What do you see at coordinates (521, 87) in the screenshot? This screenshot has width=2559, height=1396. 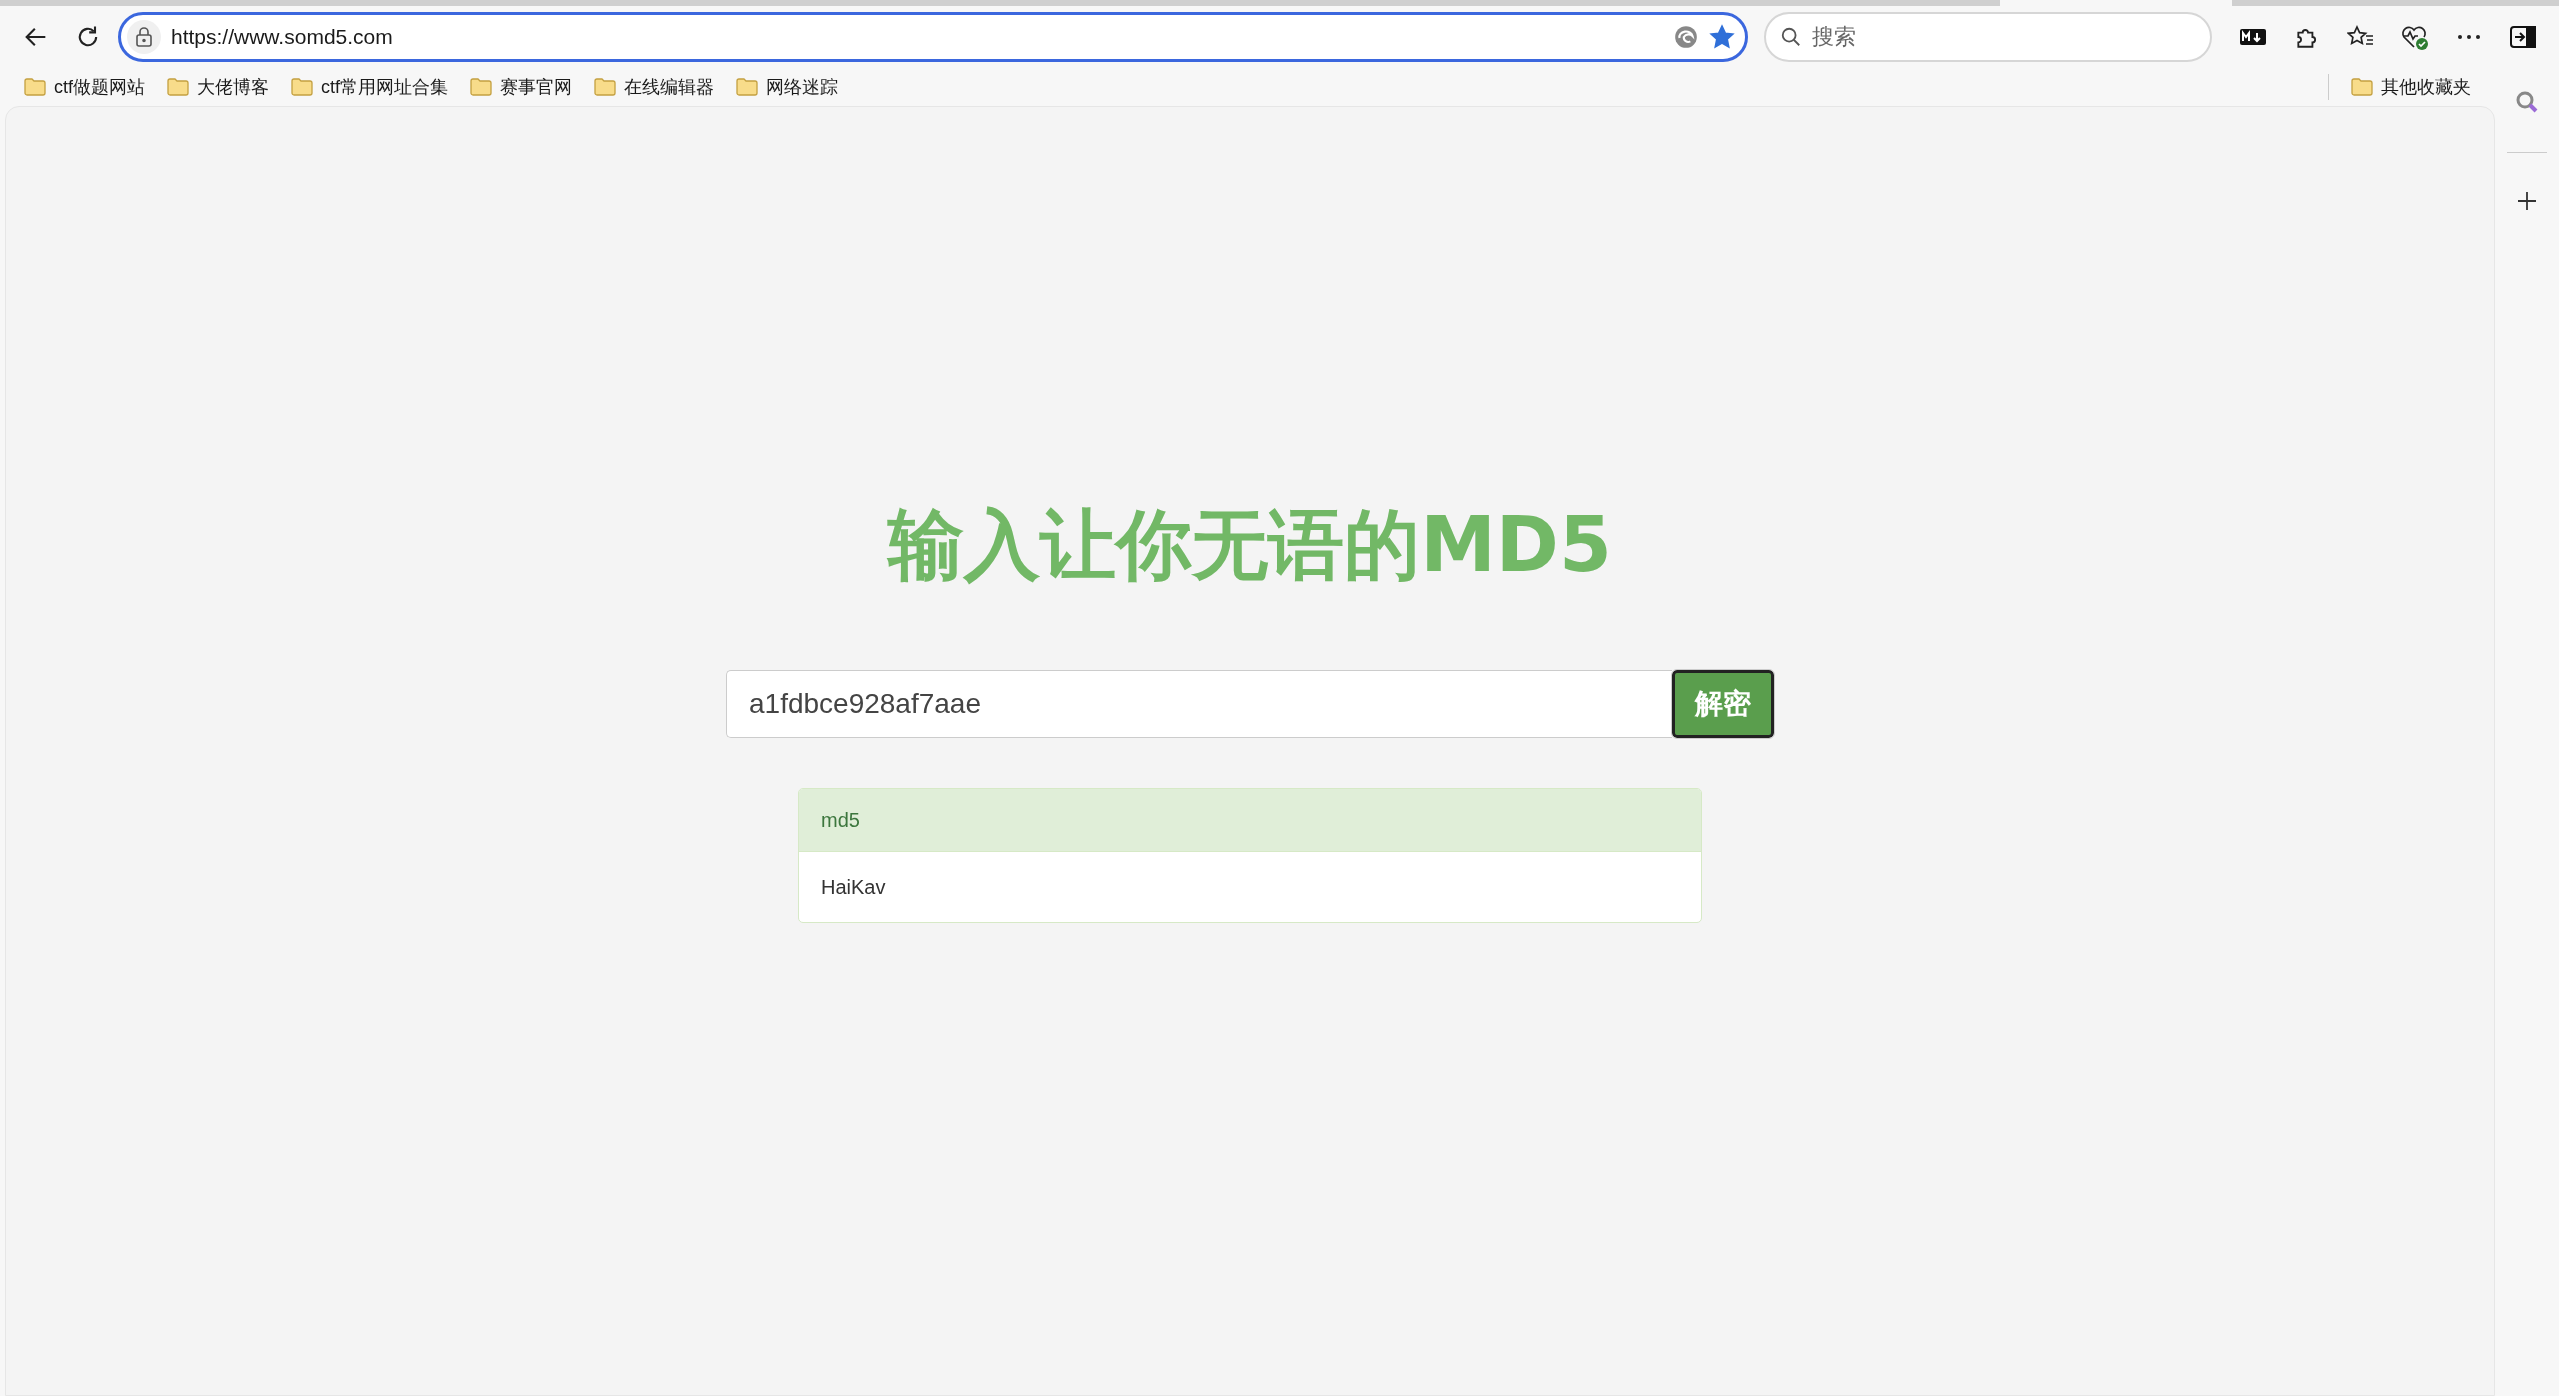 I see `bookmark: 赛事官网` at bounding box center [521, 87].